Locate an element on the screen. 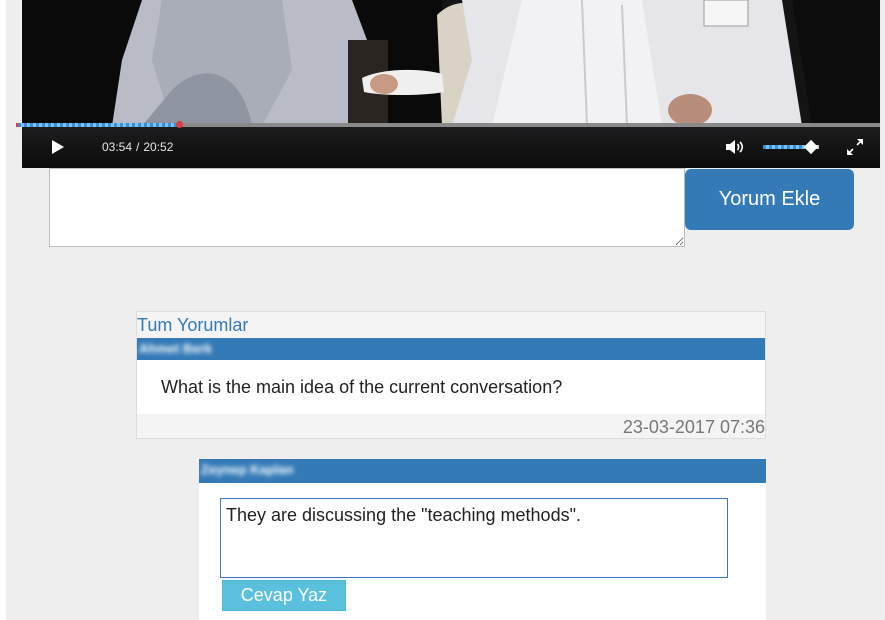 This screenshot has width=885, height=620. video-controls: 03:54/20:52 is located at coordinates (451, 147).